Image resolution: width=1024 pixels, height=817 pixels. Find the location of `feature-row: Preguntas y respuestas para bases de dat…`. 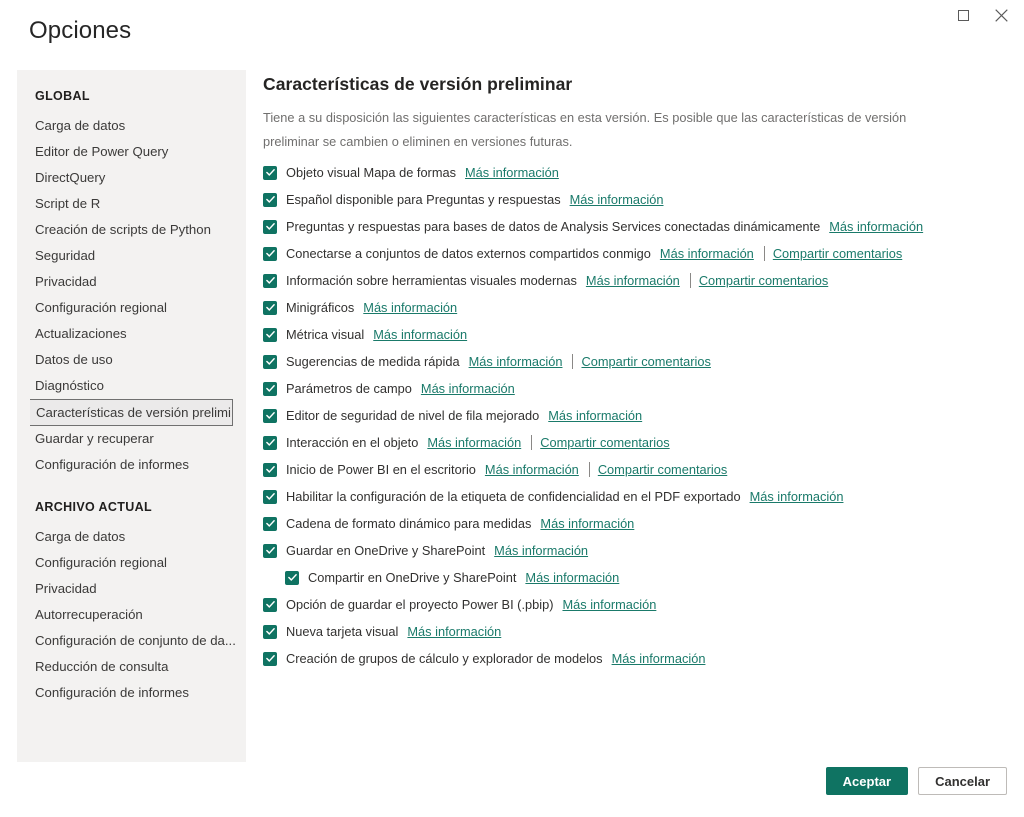

feature-row: Preguntas y respuestas para bases de dat… is located at coordinates (623, 226).